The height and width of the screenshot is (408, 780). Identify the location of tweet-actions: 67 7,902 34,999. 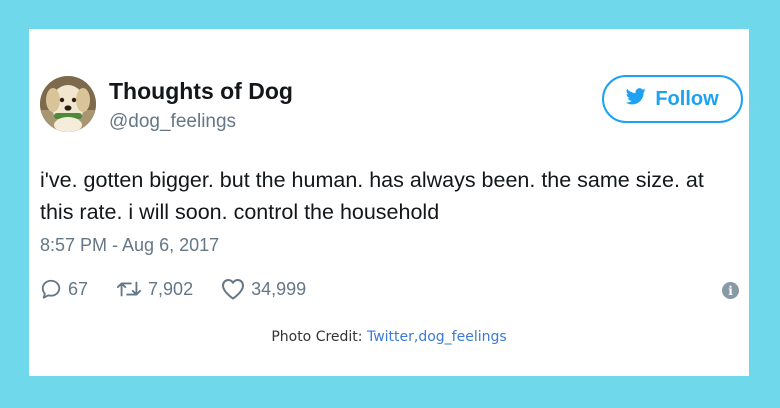
(187, 289).